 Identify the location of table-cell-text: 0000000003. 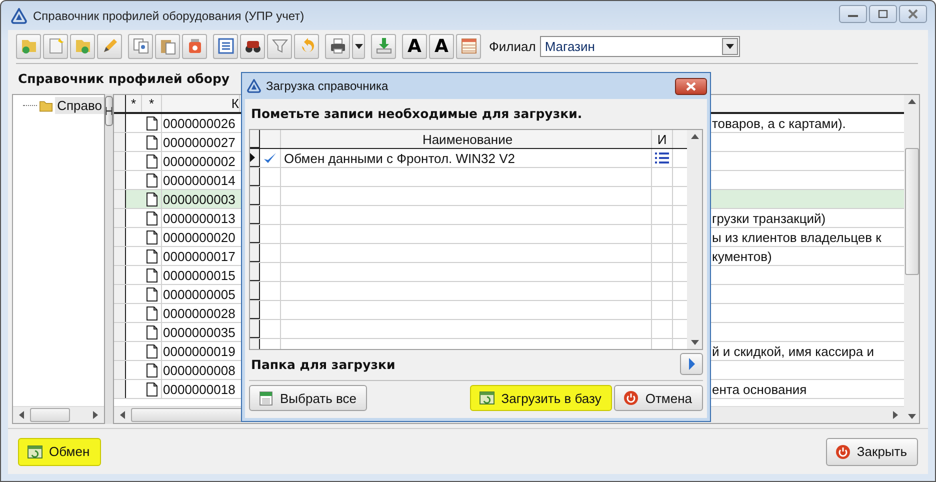
(199, 199).